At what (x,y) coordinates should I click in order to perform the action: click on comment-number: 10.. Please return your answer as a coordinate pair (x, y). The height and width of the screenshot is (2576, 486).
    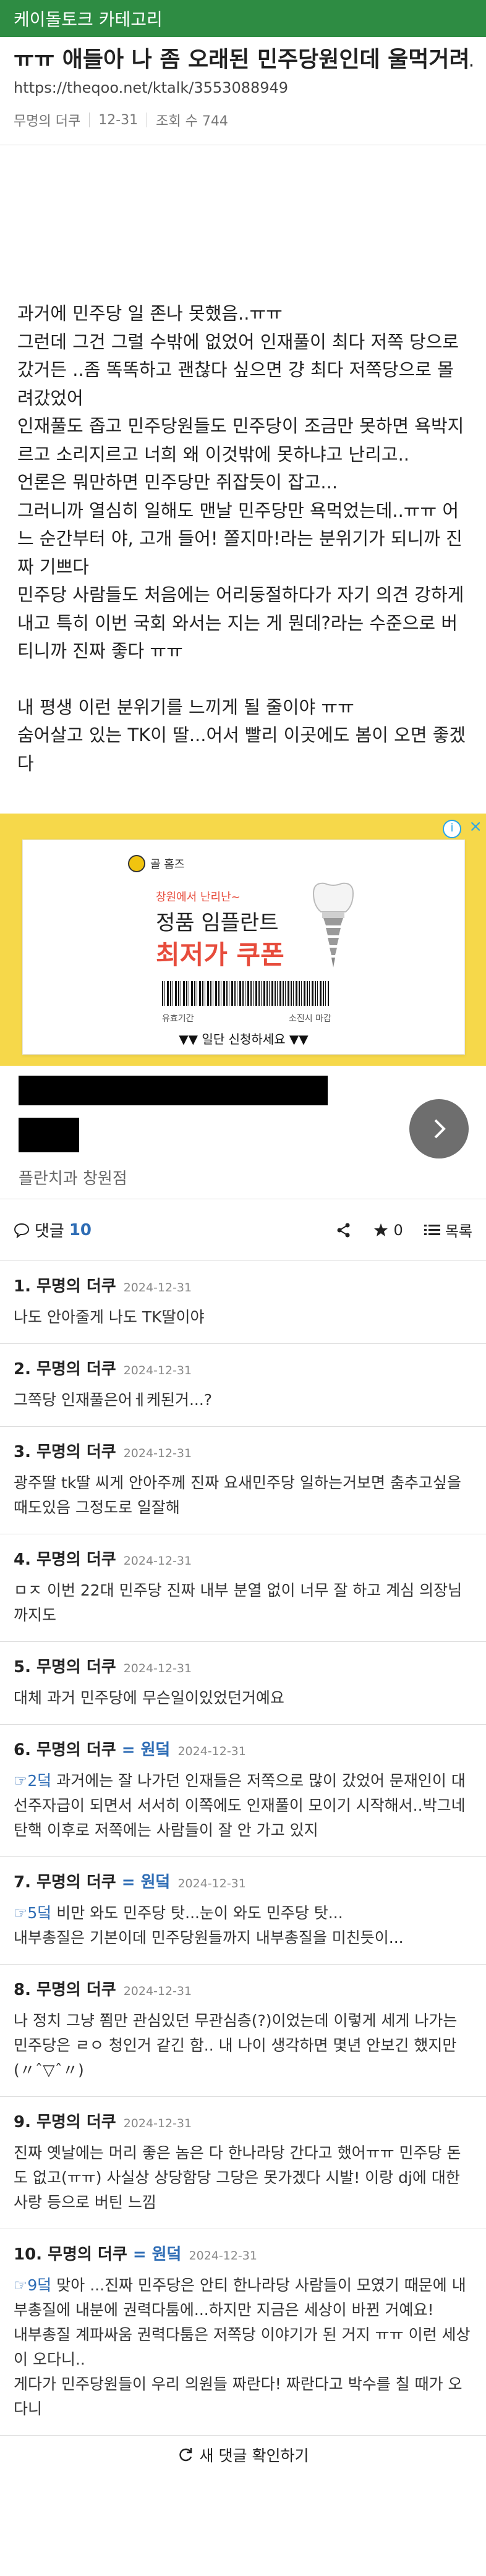
    Looking at the image, I should click on (29, 2254).